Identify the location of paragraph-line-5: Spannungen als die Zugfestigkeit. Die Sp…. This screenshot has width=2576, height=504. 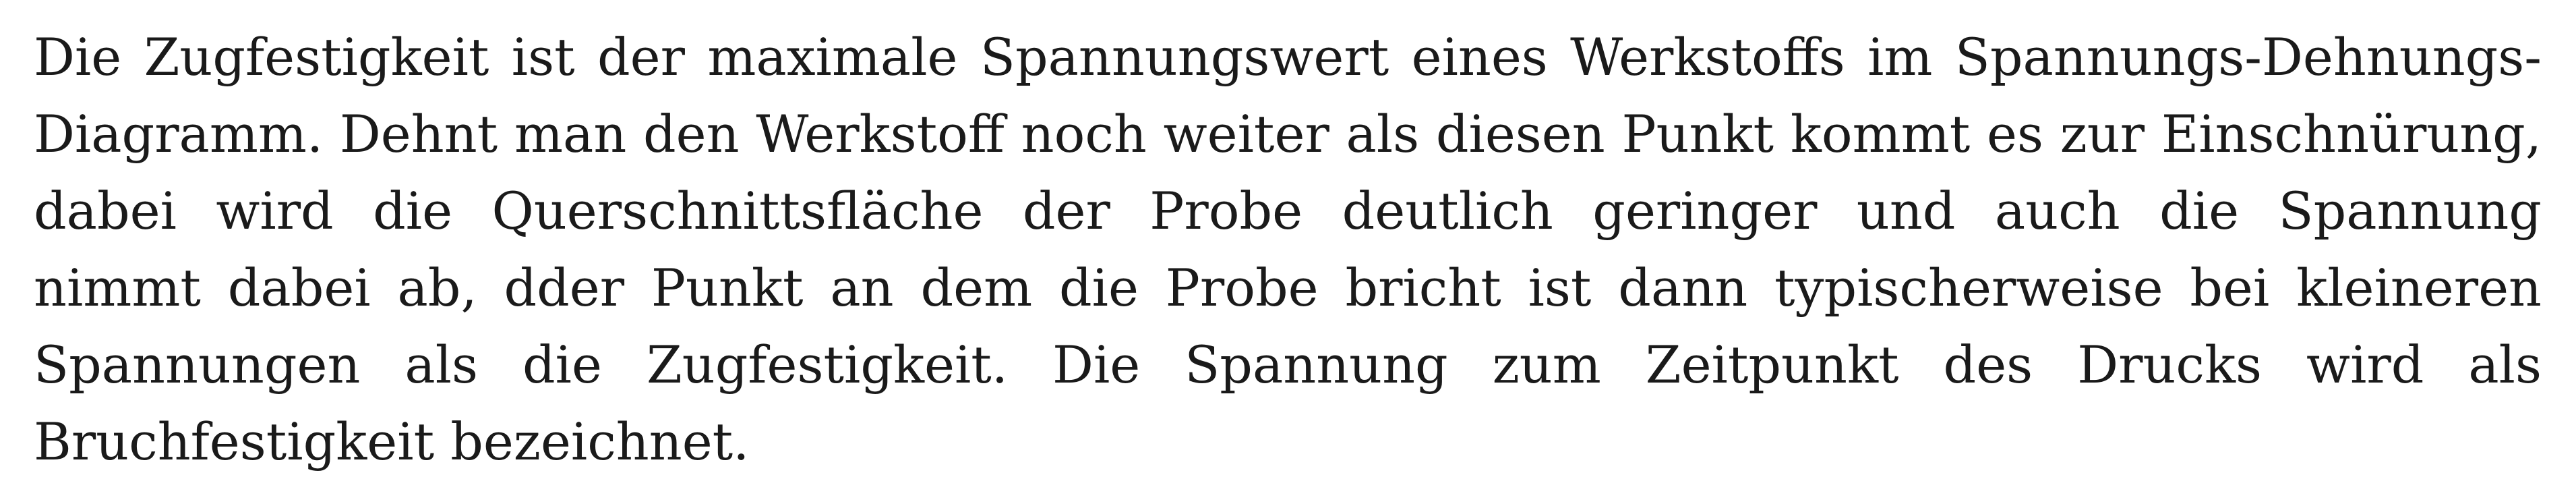
(1288, 365).